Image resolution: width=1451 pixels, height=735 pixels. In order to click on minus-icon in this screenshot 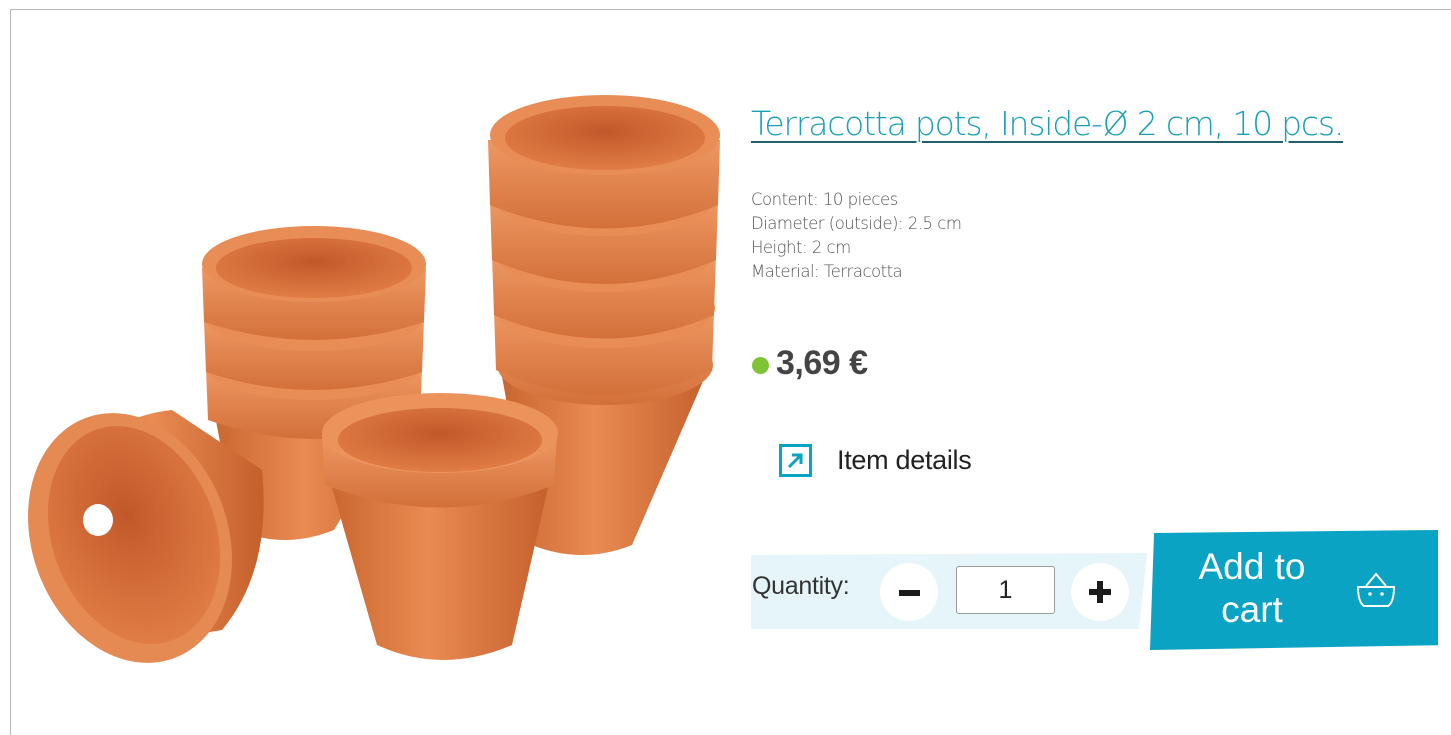, I will do `click(909, 593)`.